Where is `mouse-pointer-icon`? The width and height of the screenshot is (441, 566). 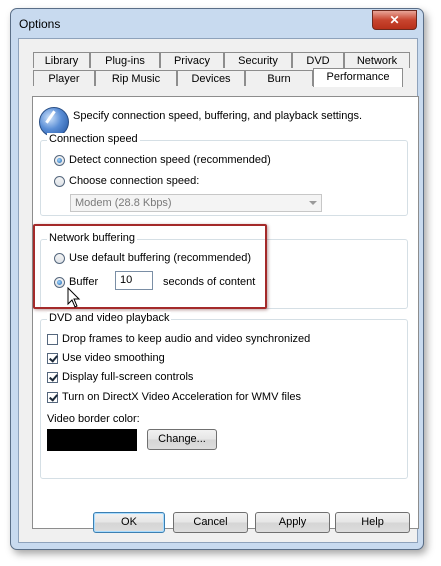
mouse-pointer-icon is located at coordinates (74, 297).